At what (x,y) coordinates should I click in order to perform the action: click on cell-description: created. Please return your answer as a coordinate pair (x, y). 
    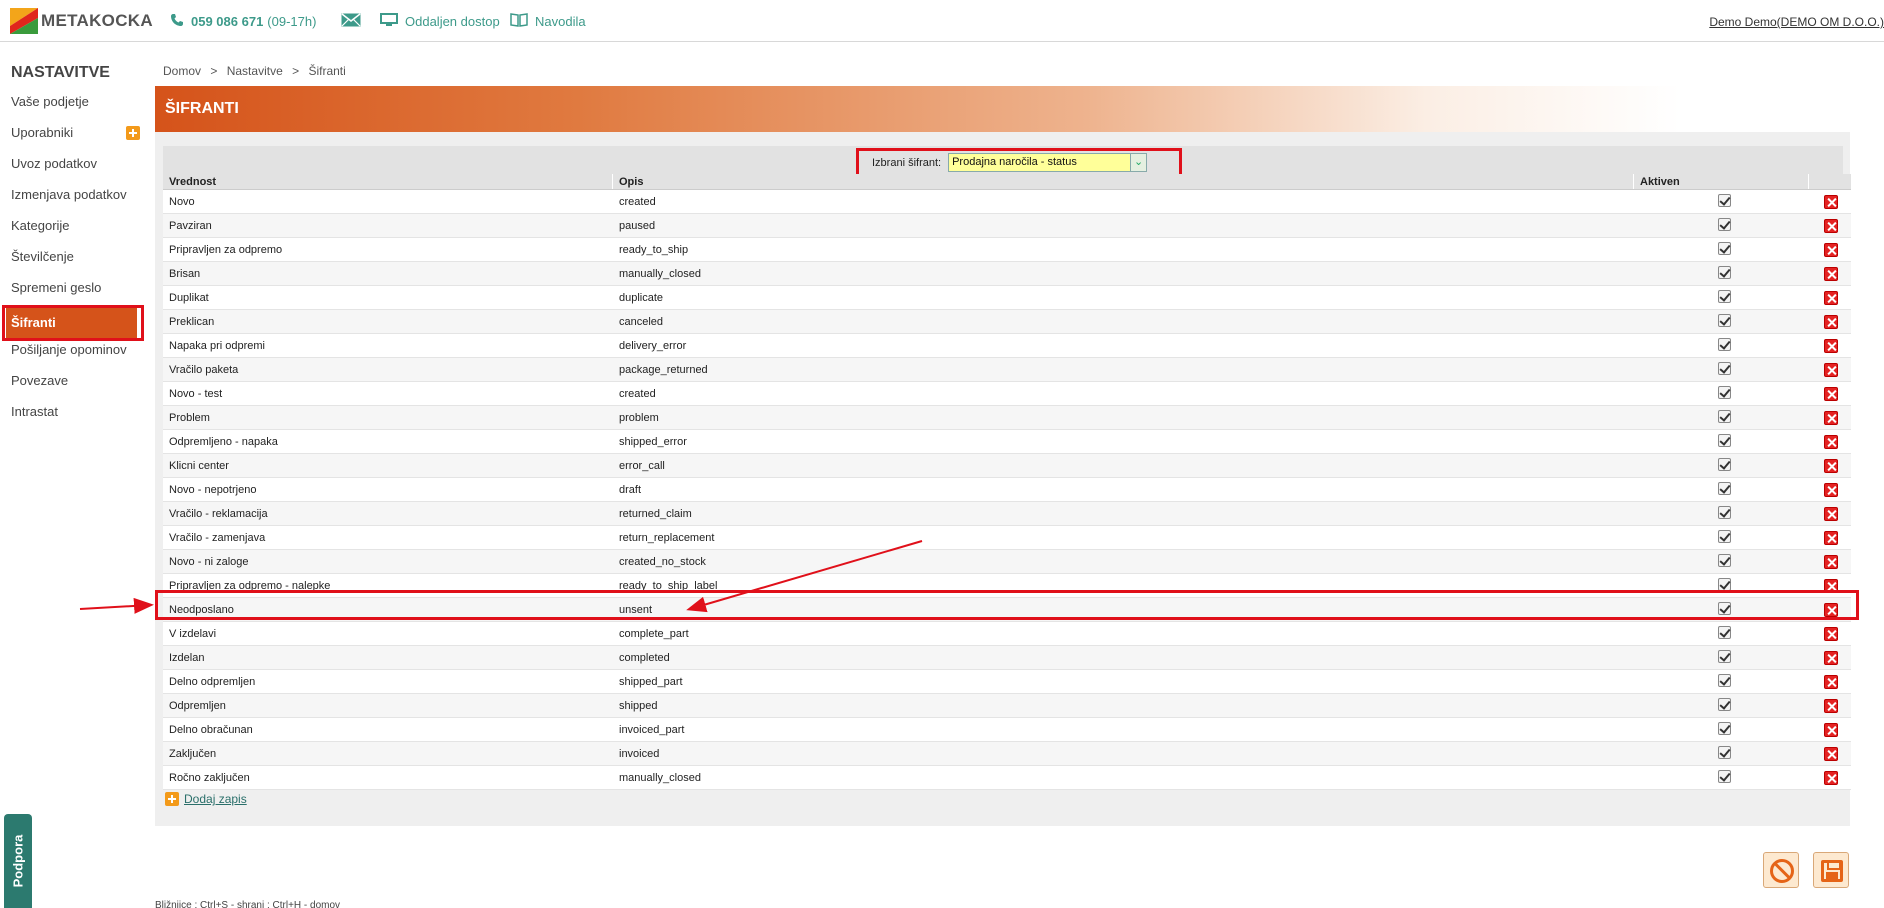
    Looking at the image, I should click on (1123, 202).